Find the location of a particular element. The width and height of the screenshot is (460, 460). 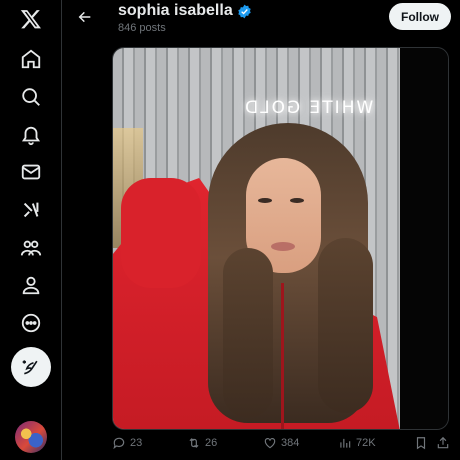

heart-icon is located at coordinates (270, 443).